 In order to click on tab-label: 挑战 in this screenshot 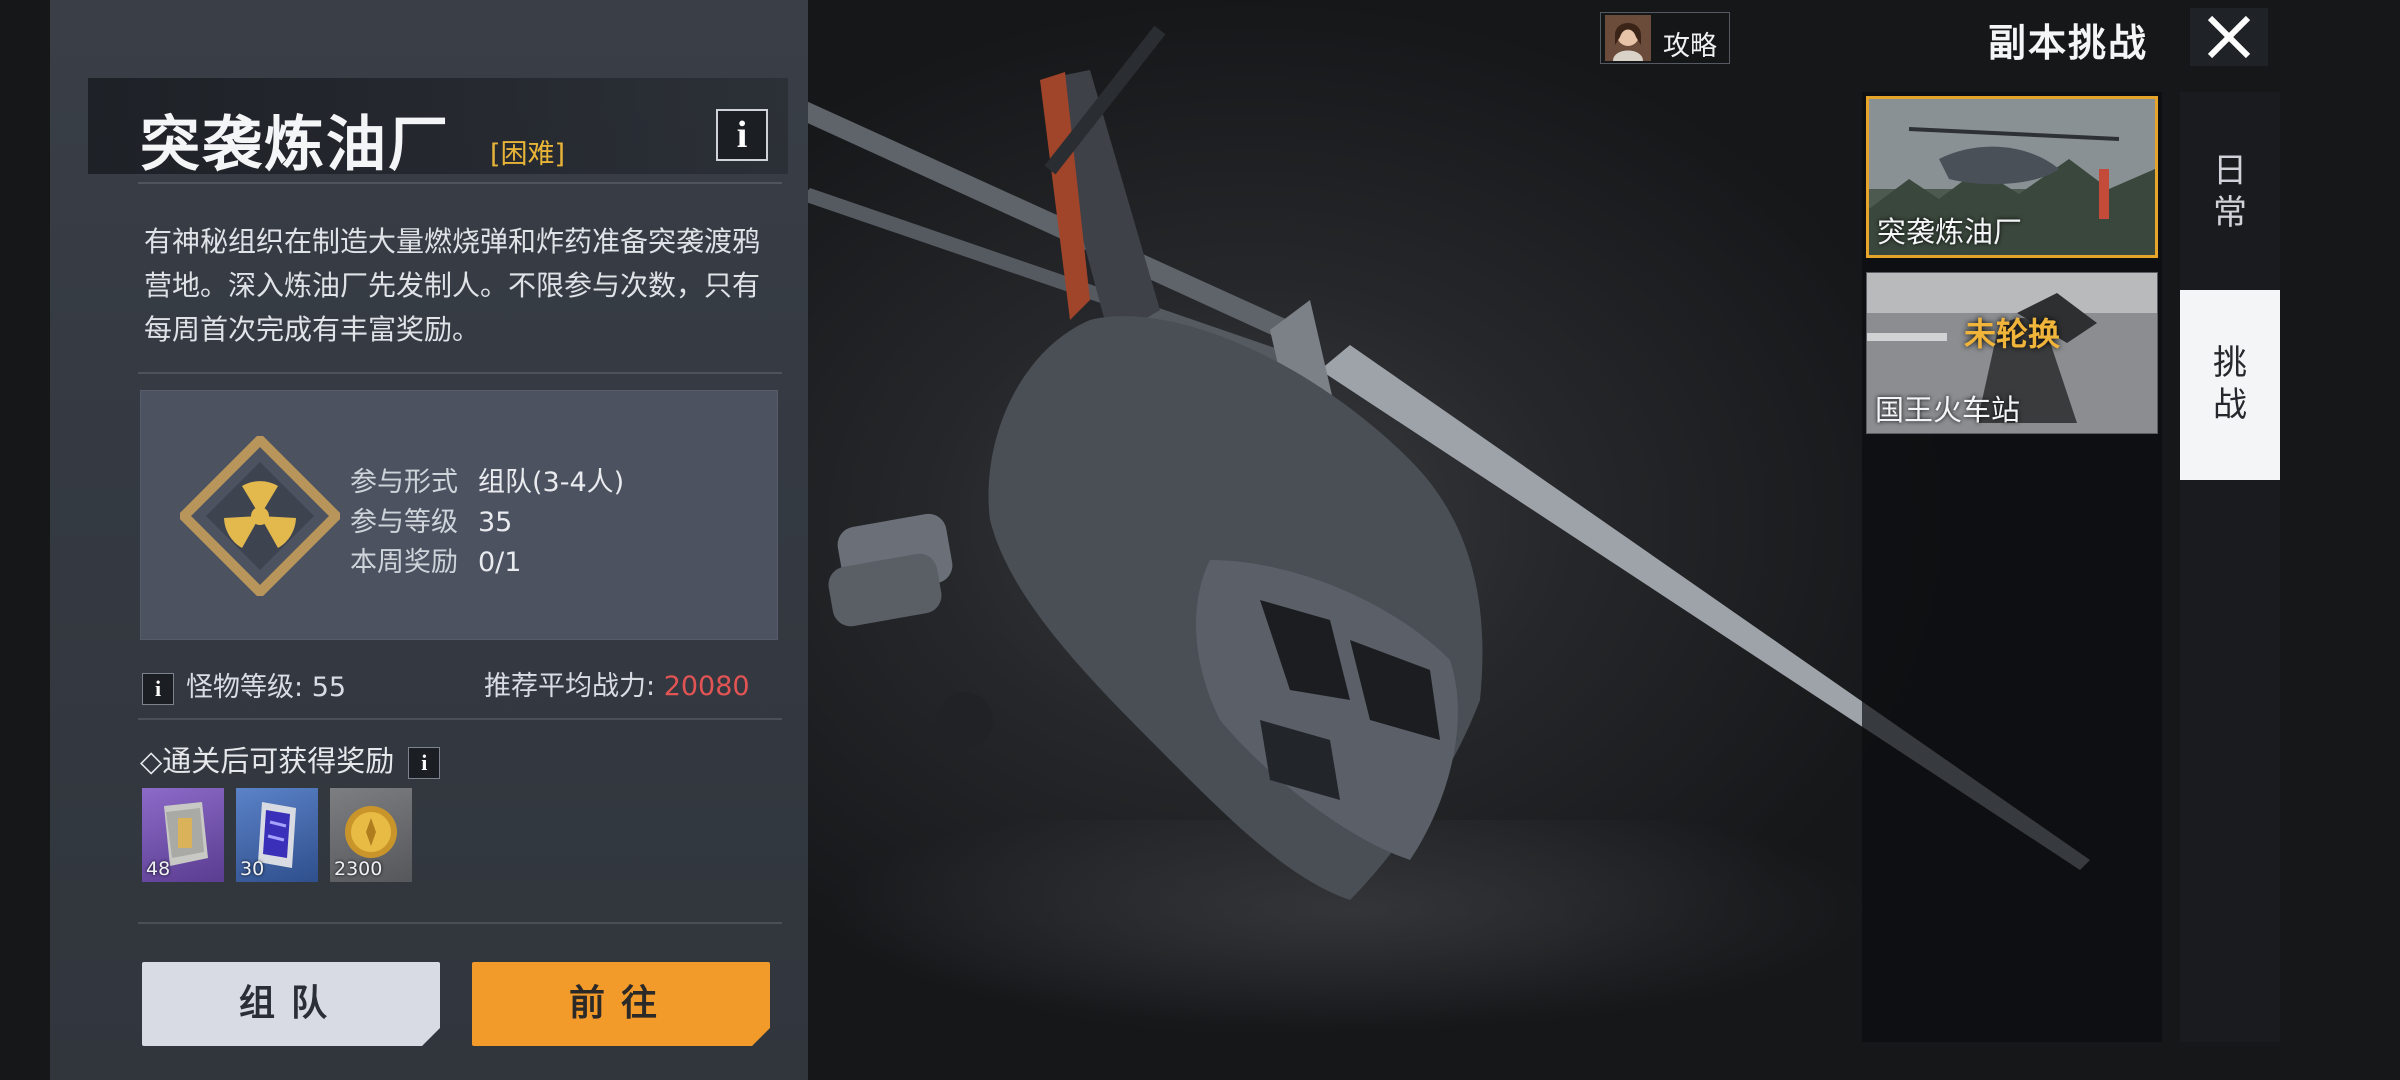, I will do `click(2230, 384)`.